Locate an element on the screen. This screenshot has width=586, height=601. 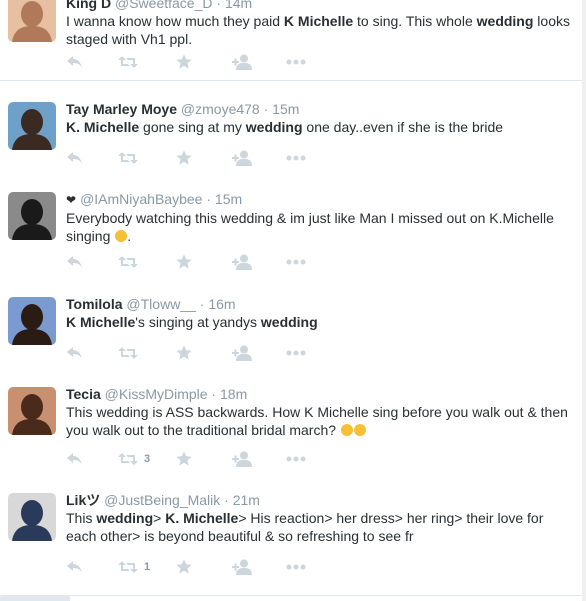
tweet-header: Likツ @JustBeing_Malik · 21m is located at coordinates (320, 500).